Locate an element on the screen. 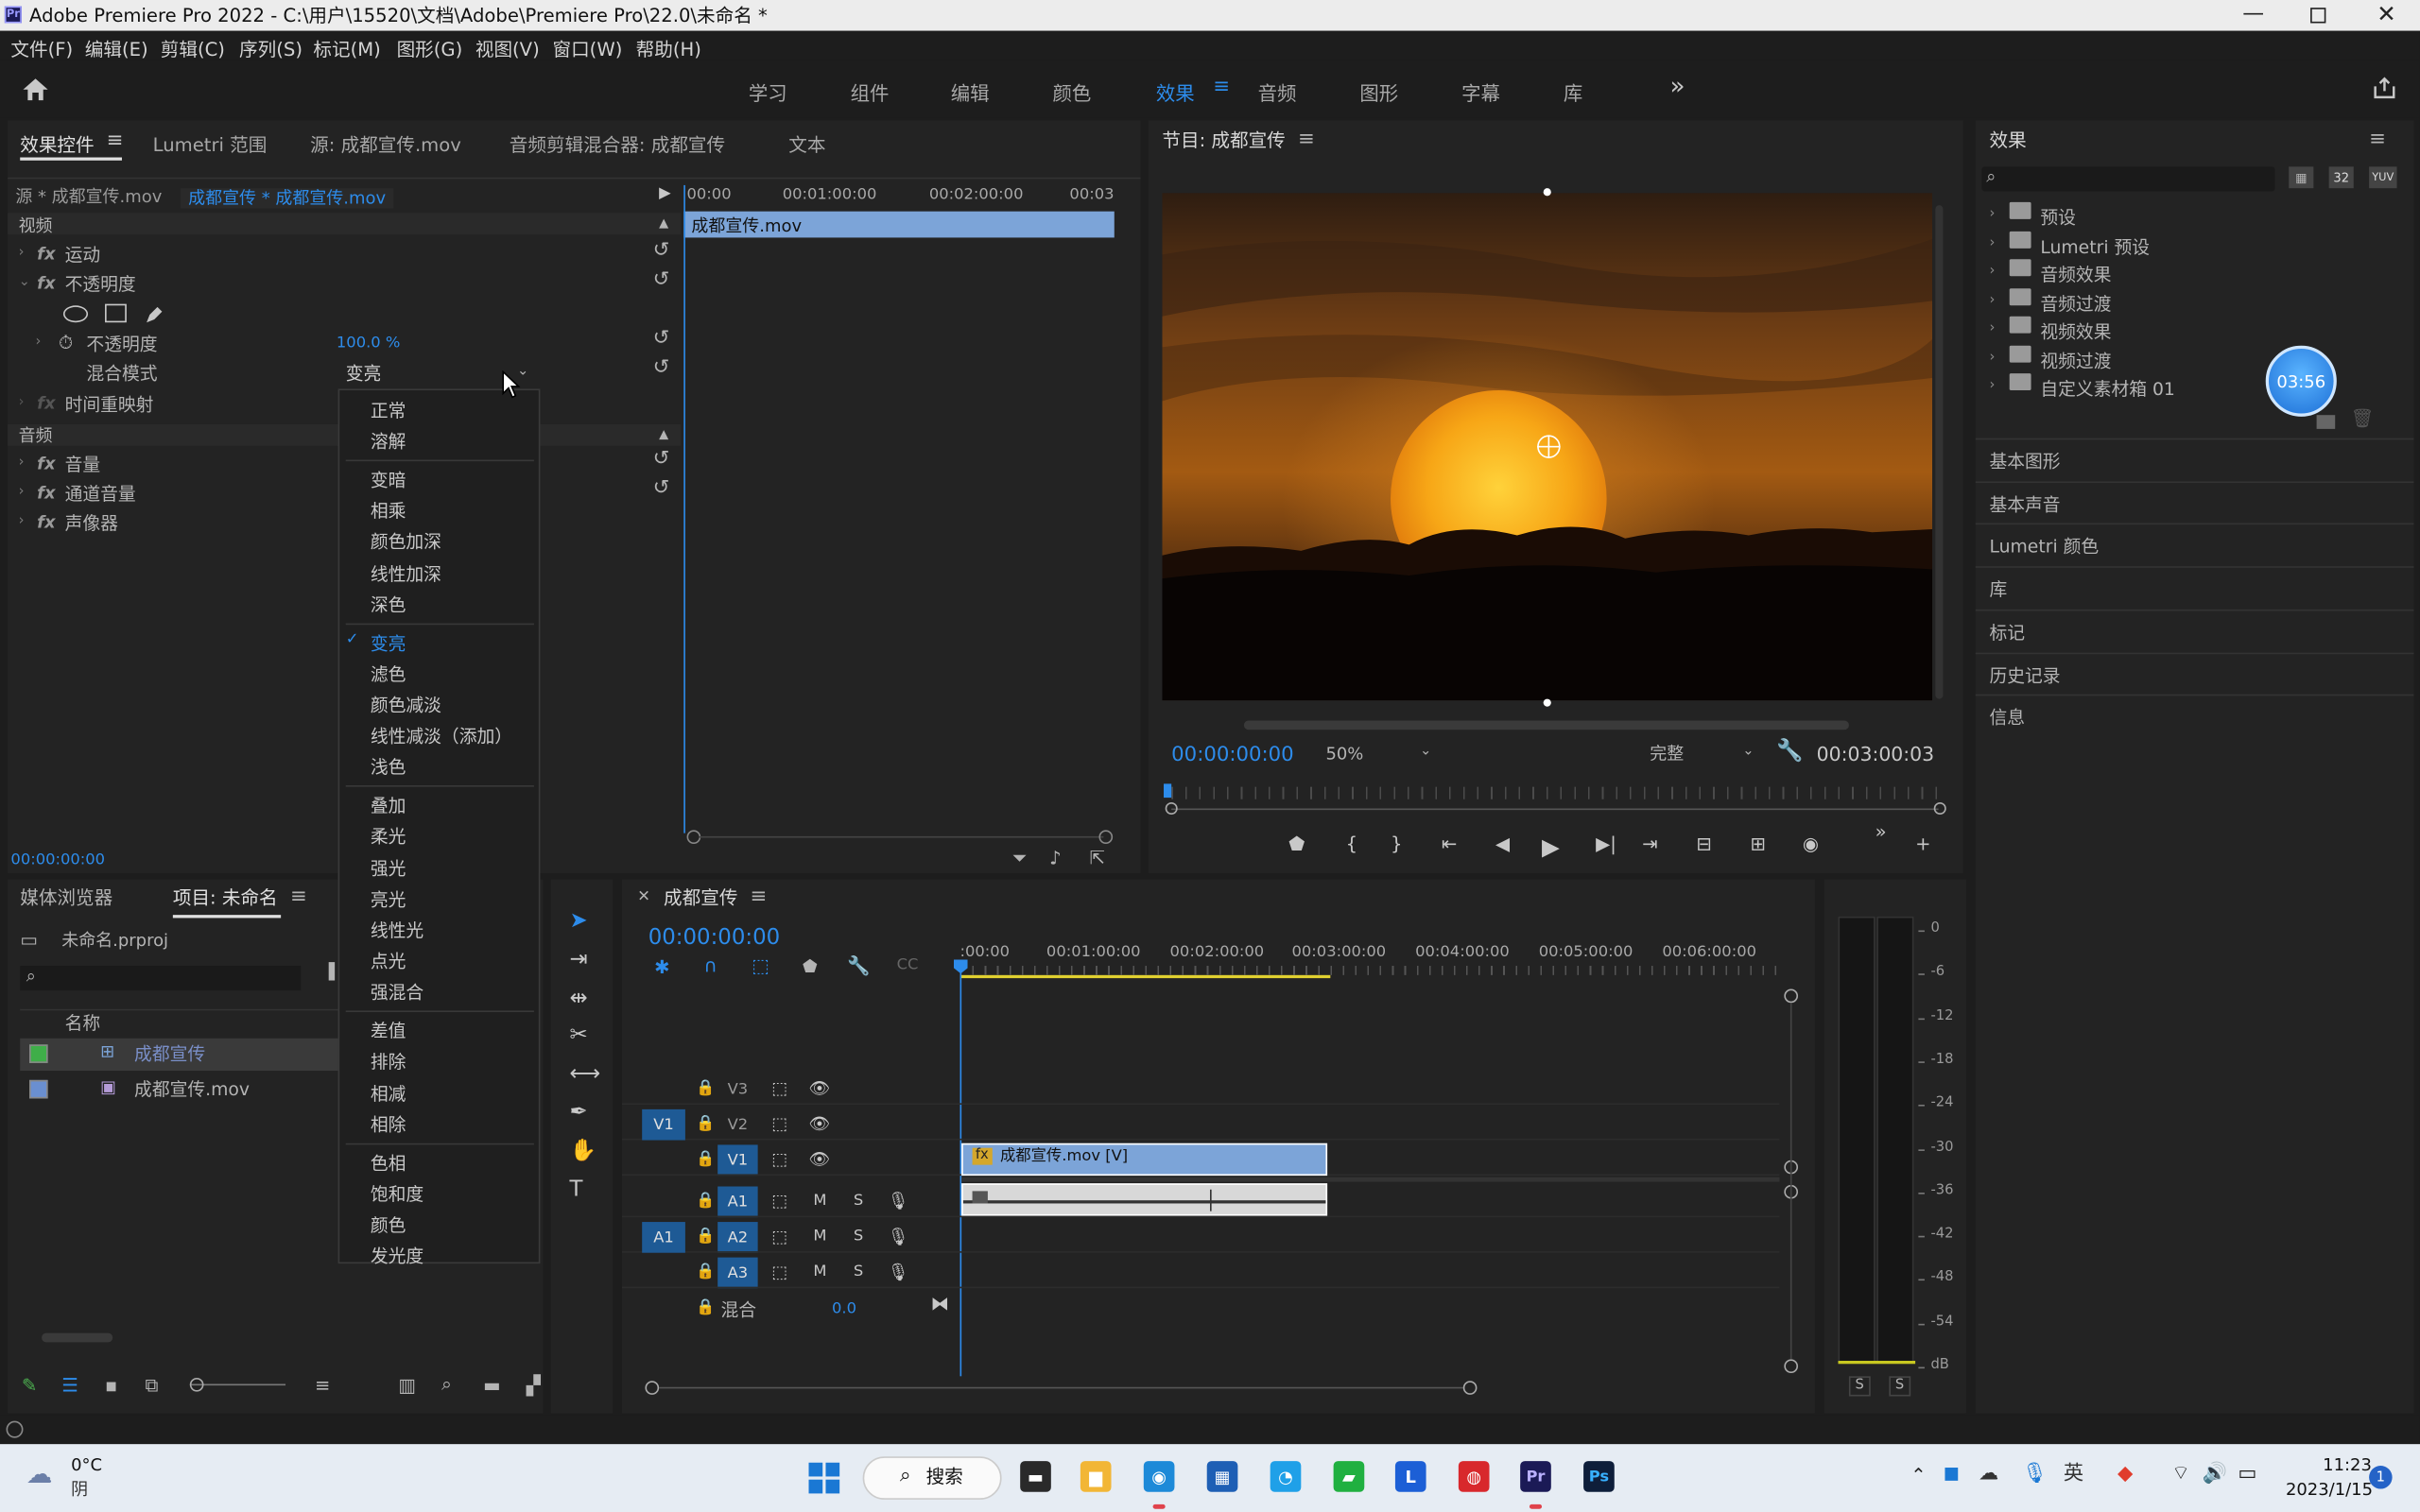  blend-option-1-4: 深色 is located at coordinates (389, 605).